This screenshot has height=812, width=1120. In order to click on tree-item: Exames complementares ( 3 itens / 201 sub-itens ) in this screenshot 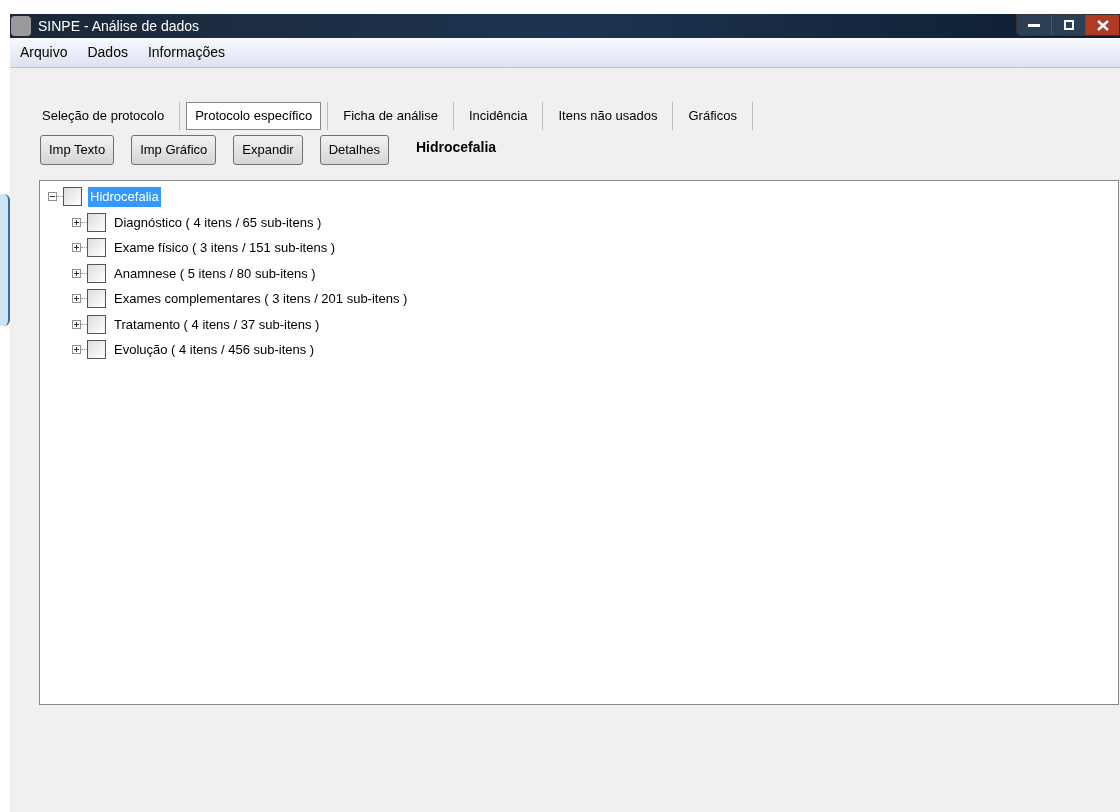, I will do `click(261, 299)`.